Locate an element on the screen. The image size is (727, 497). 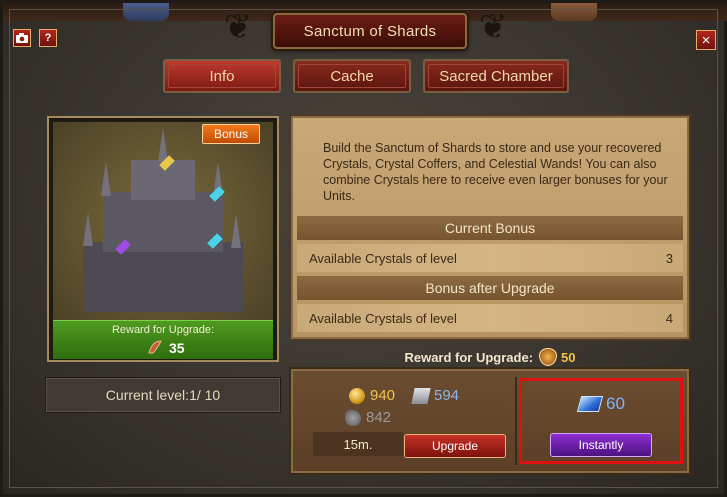
gem-icon is located at coordinates (590, 404).